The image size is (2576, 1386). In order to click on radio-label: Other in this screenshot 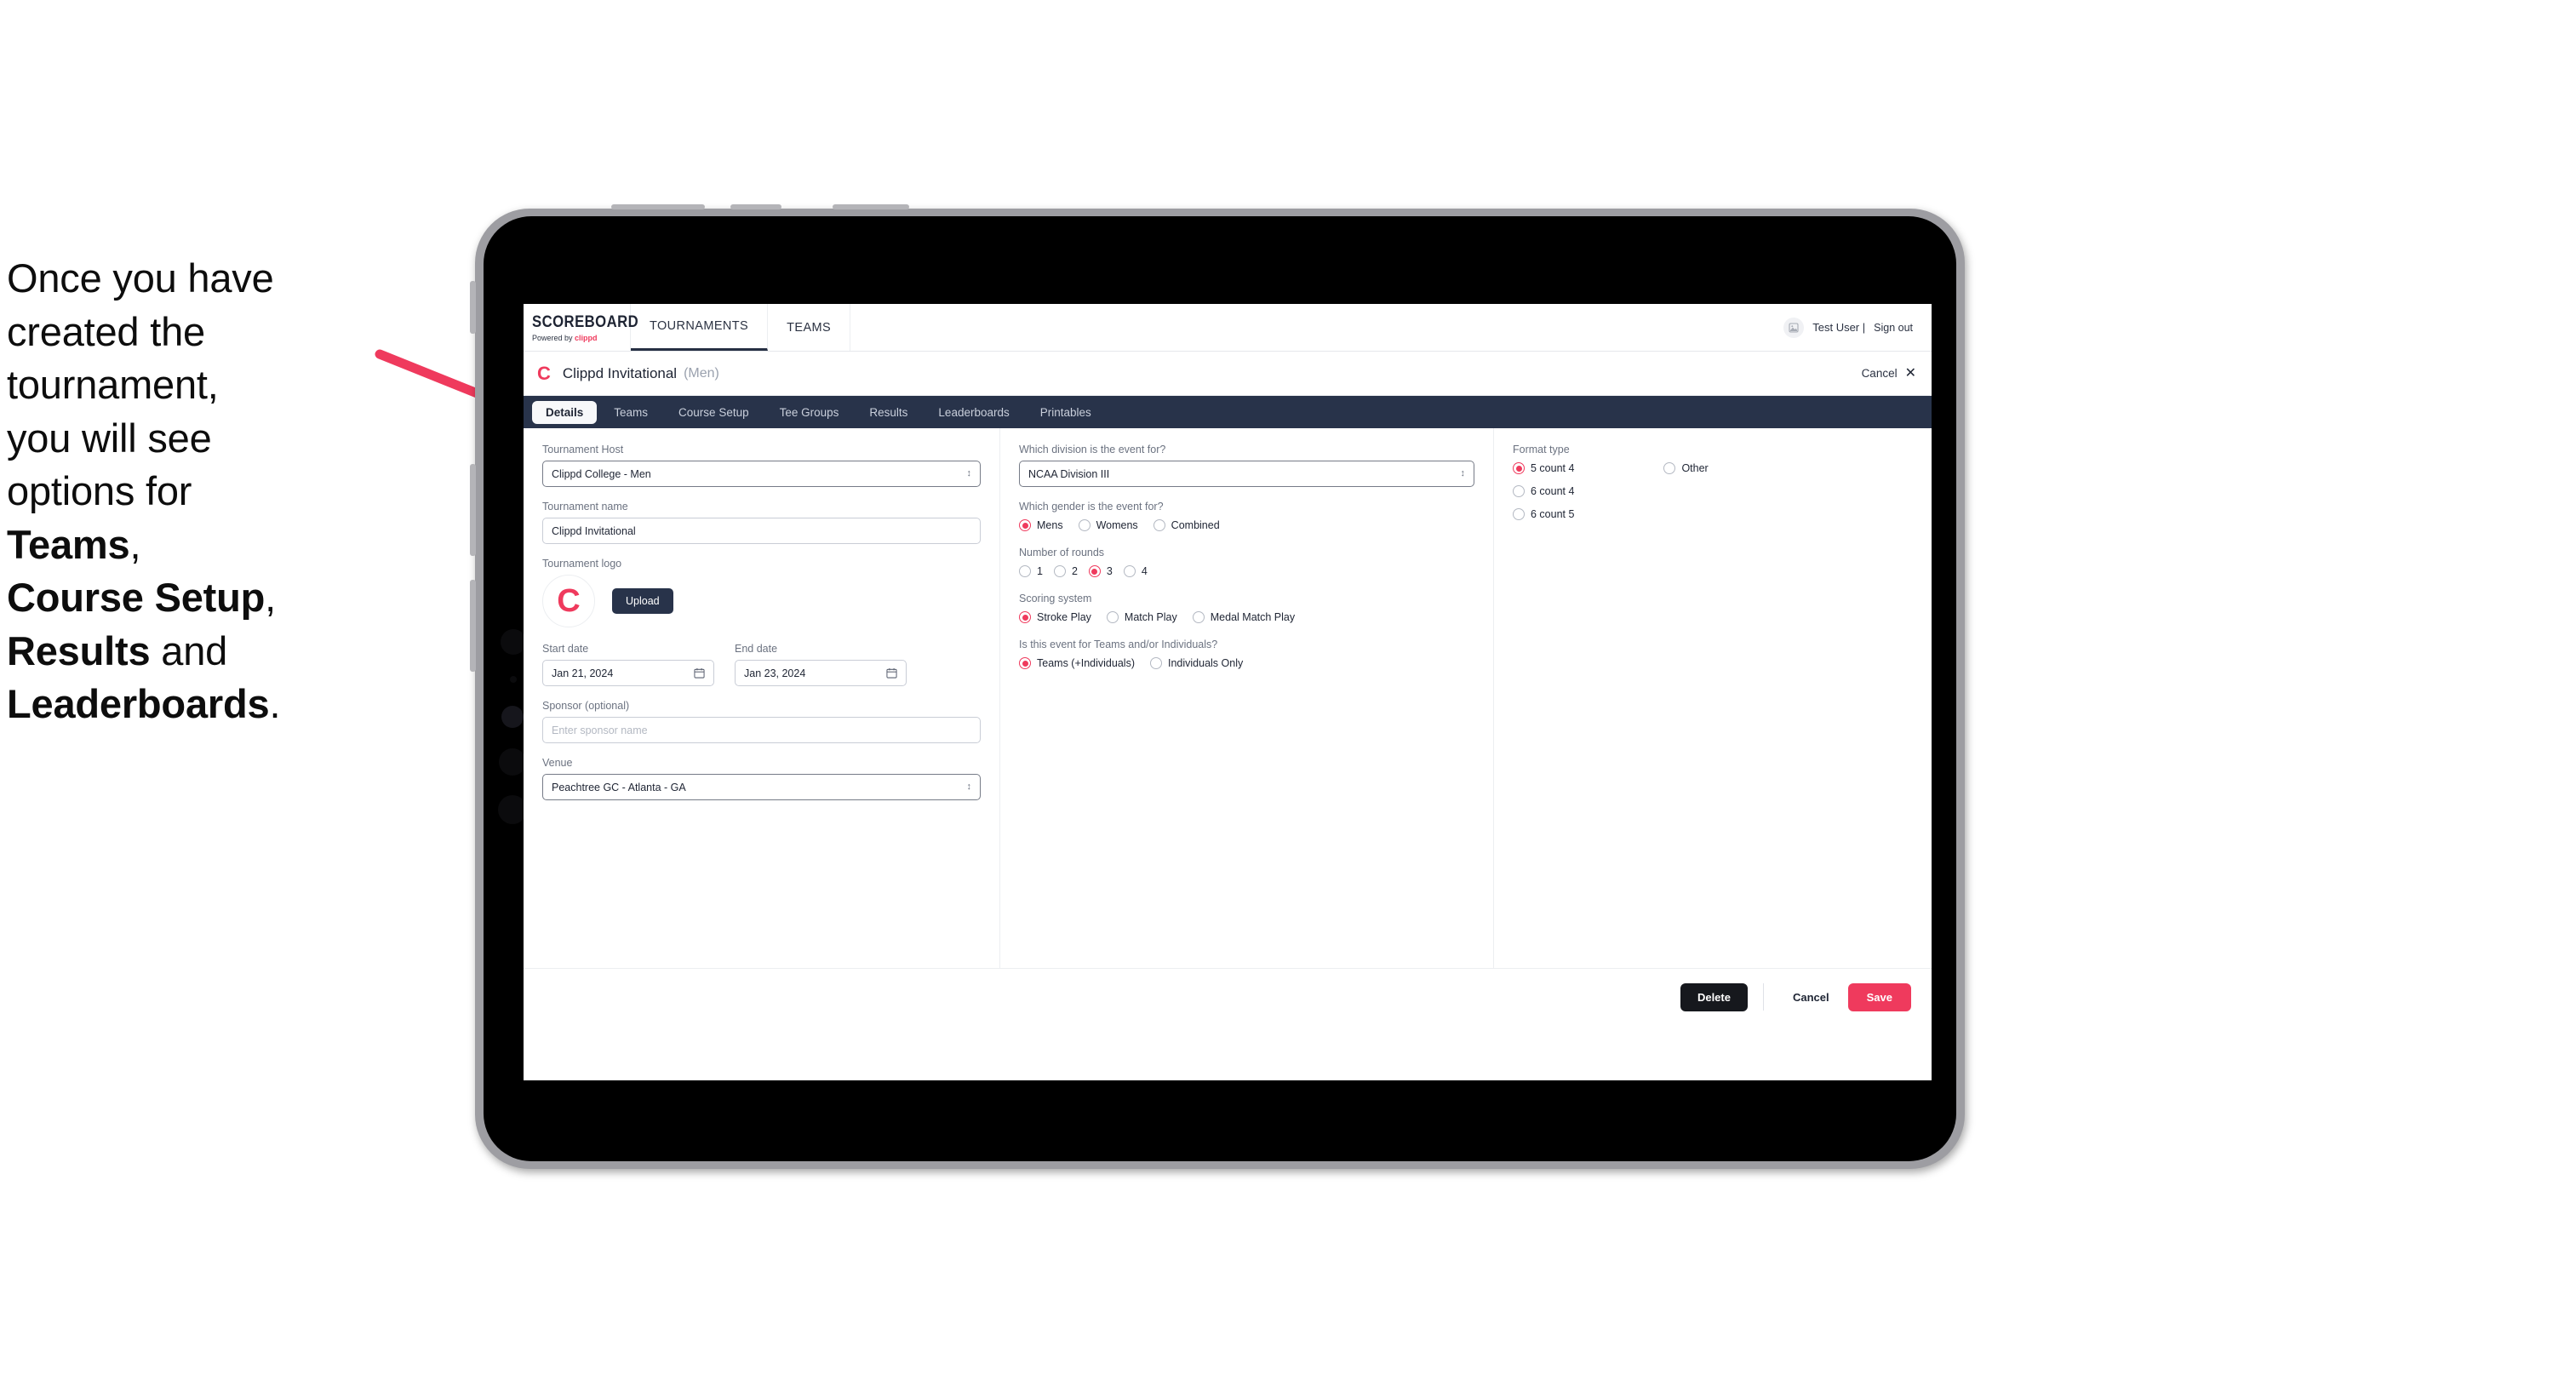, I will do `click(1695, 468)`.